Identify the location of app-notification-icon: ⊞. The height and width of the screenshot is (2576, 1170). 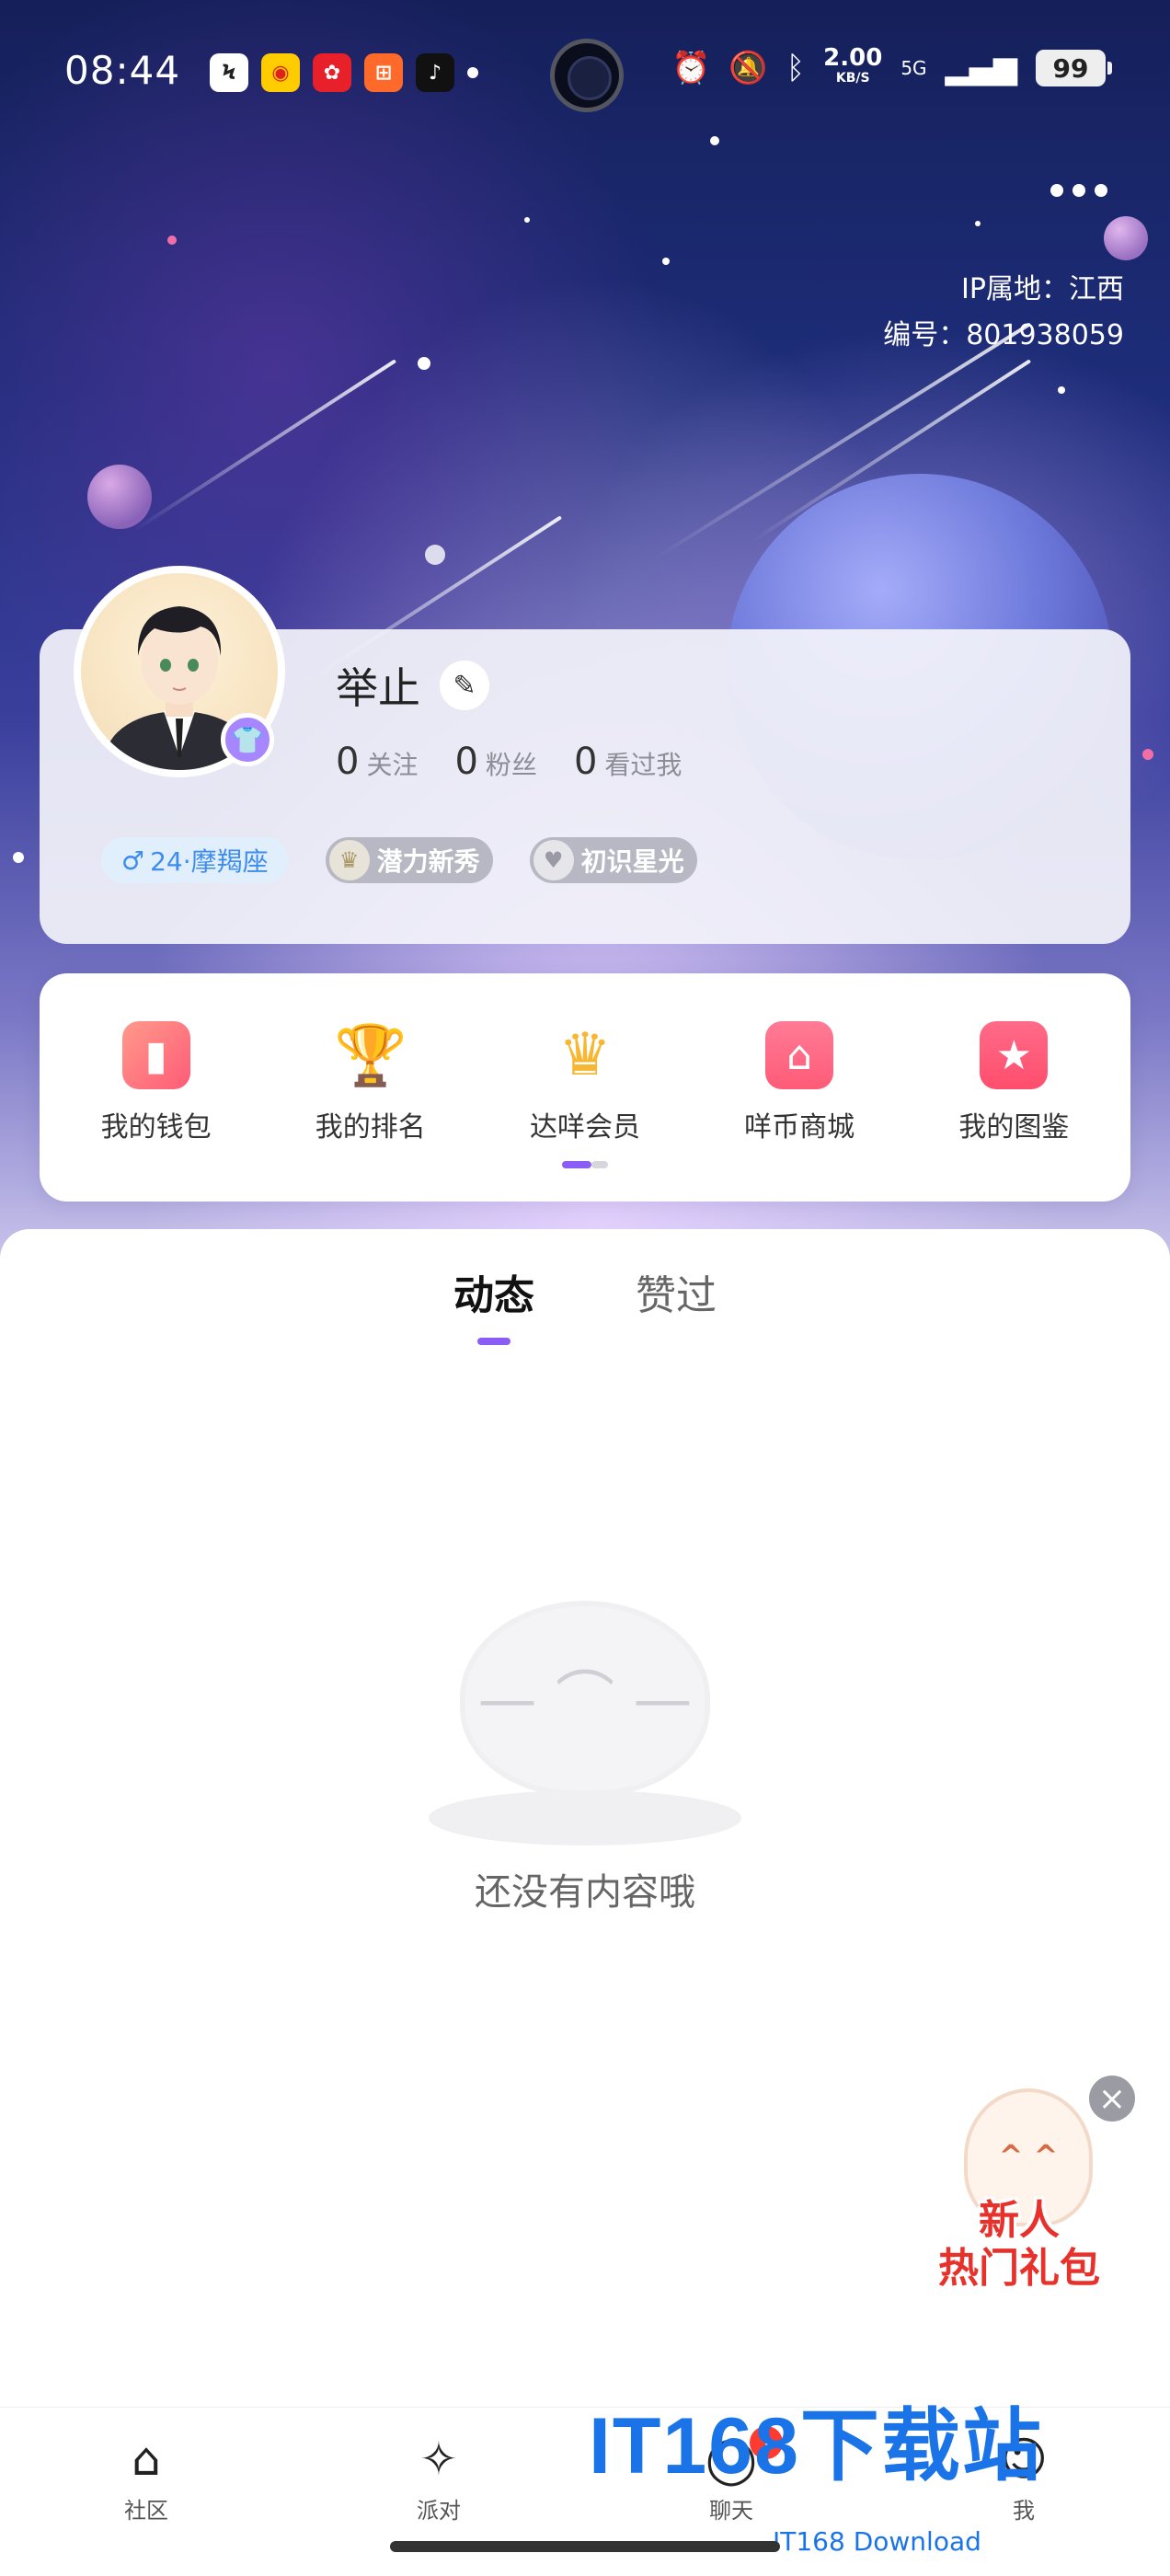
(383, 72).